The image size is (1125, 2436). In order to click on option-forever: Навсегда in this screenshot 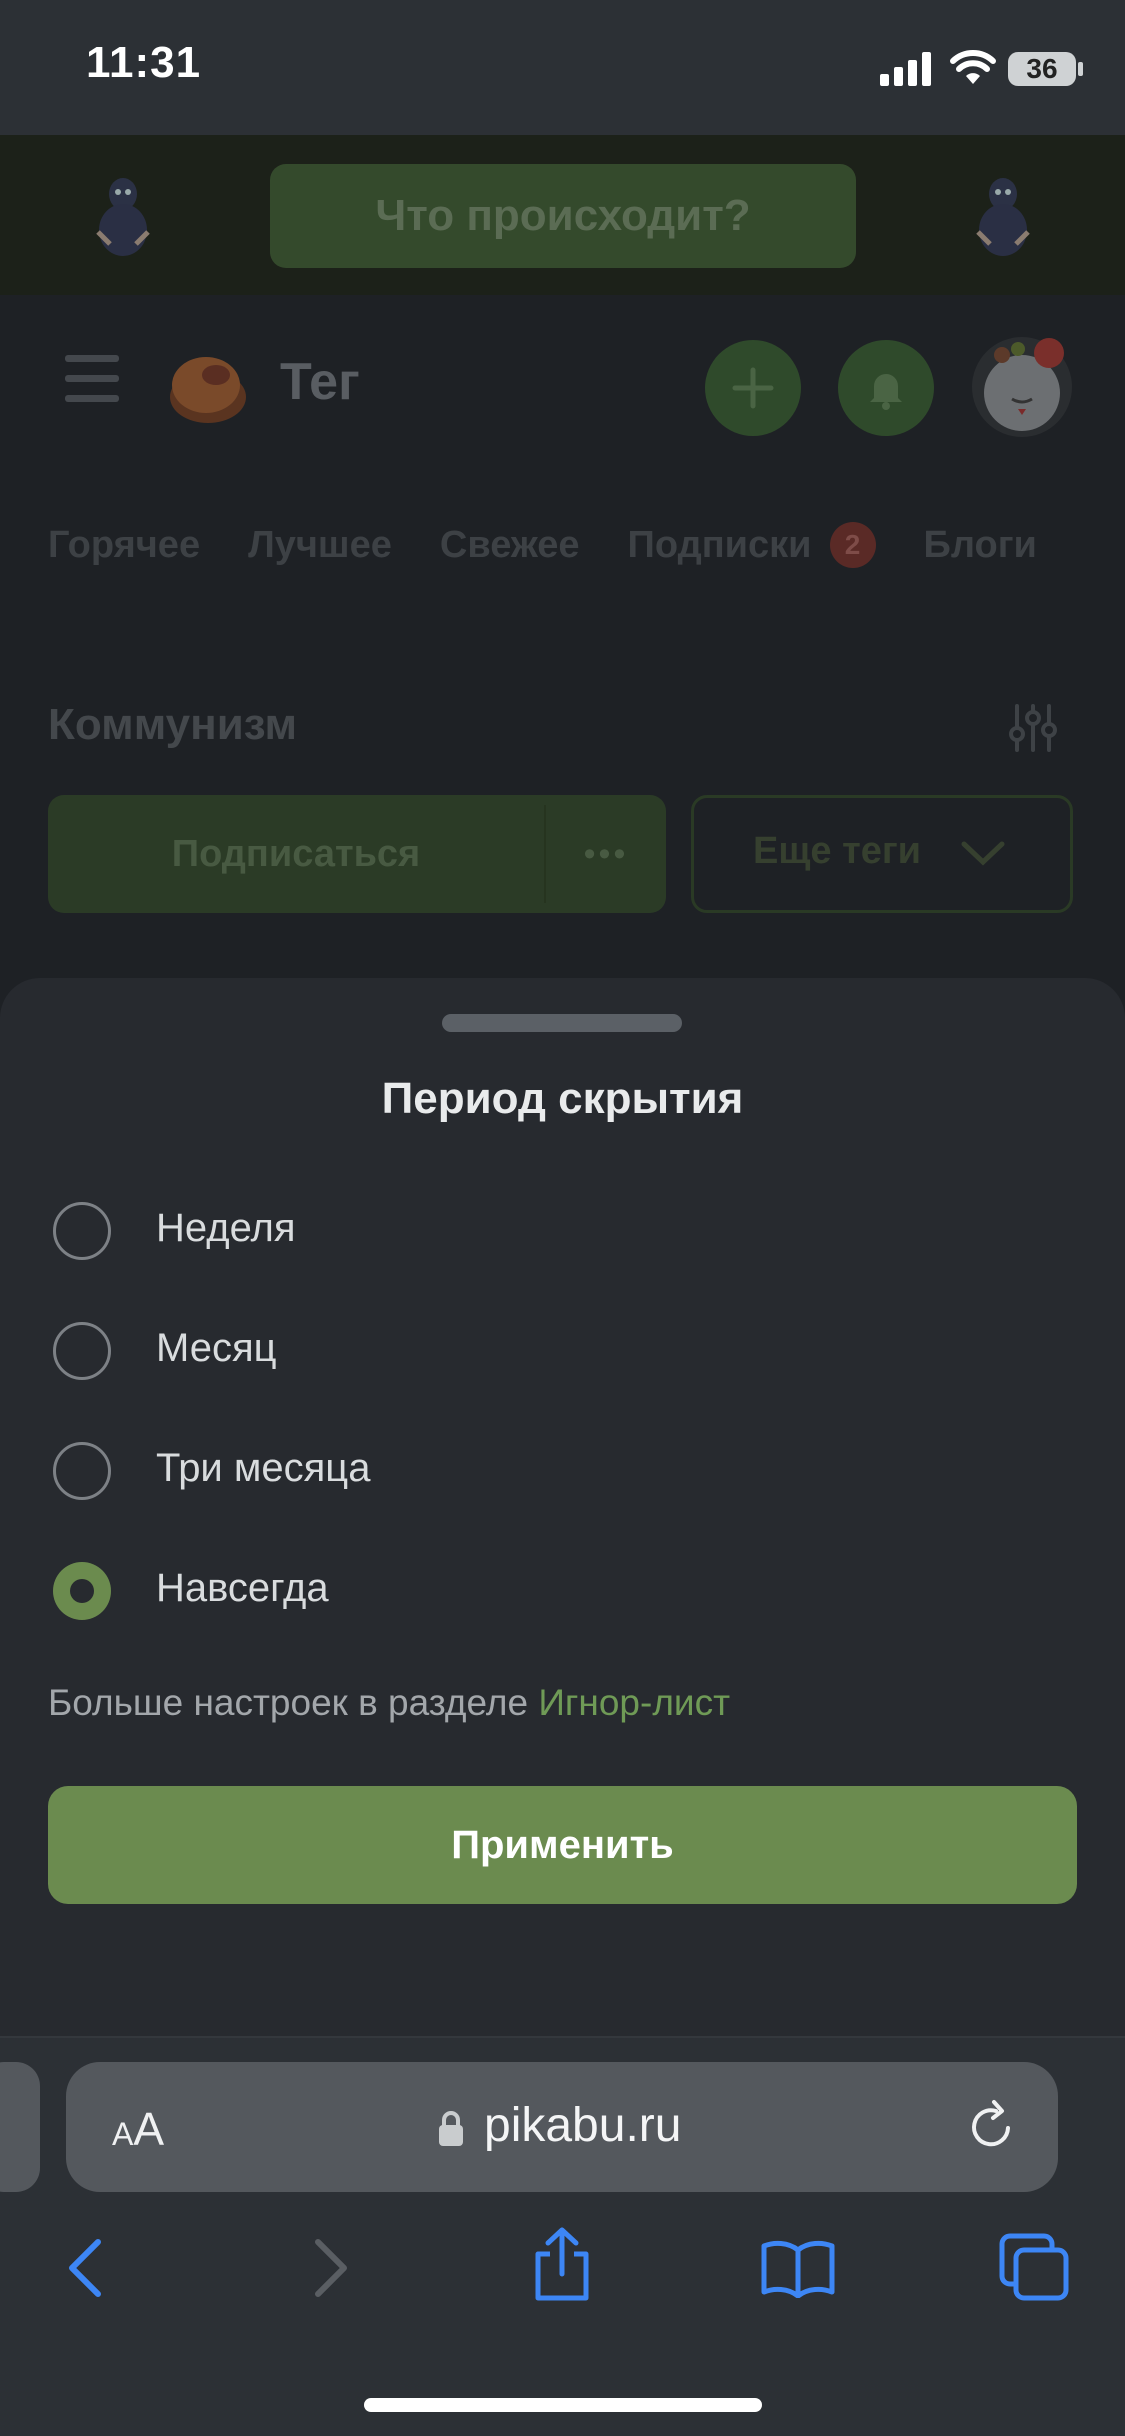, I will do `click(562, 1617)`.